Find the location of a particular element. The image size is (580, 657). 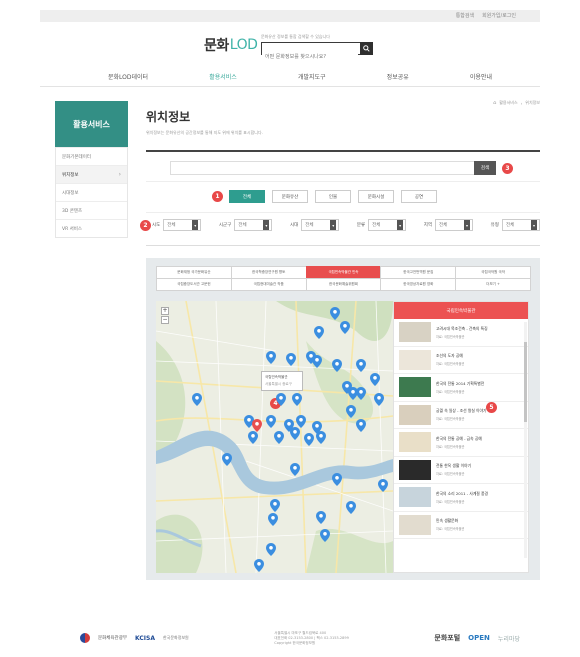

filter-type: 유형 전체 ▾ is located at coordinates (515, 225).